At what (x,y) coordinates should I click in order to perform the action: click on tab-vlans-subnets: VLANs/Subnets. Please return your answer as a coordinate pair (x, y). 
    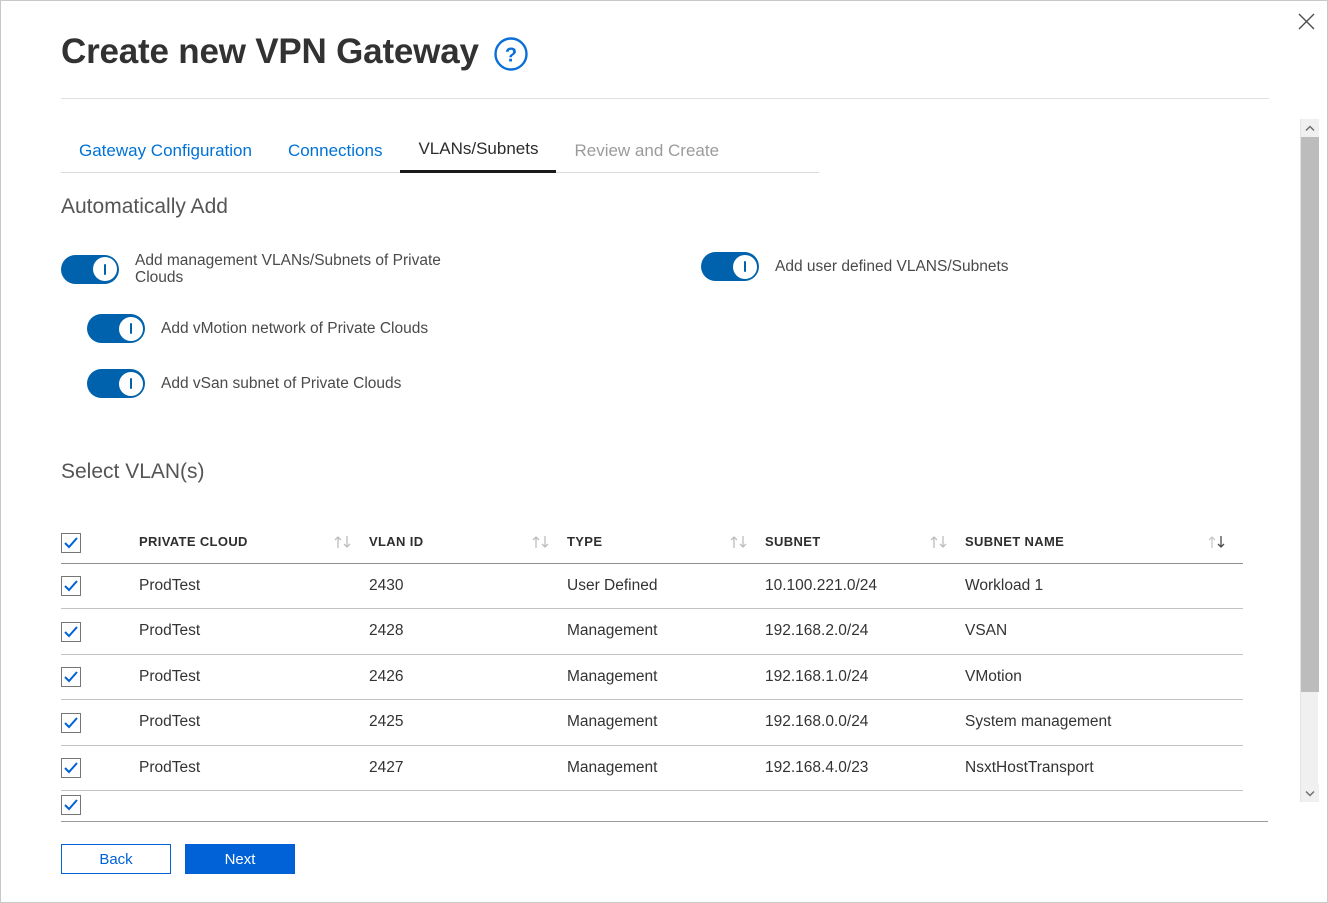
    Looking at the image, I should click on (478, 156).